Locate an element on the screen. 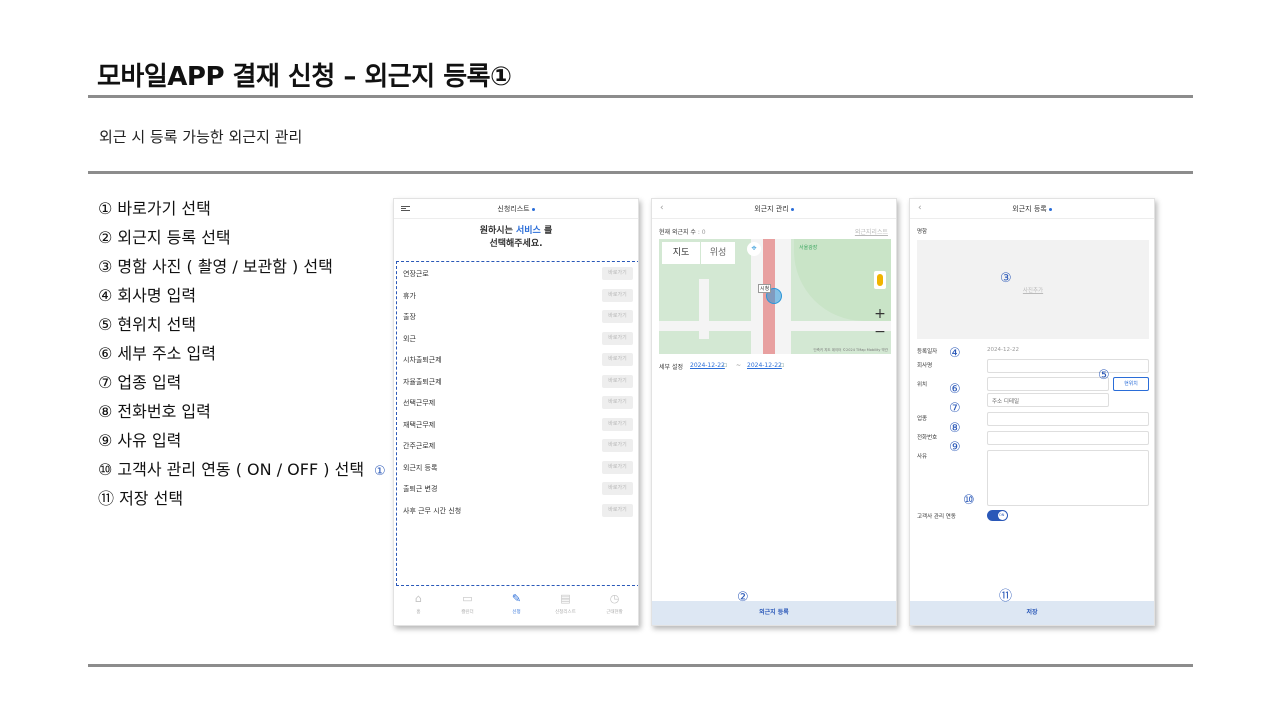 The image size is (1280, 720). add-photo-link: 사진추가 is located at coordinates (1033, 290).